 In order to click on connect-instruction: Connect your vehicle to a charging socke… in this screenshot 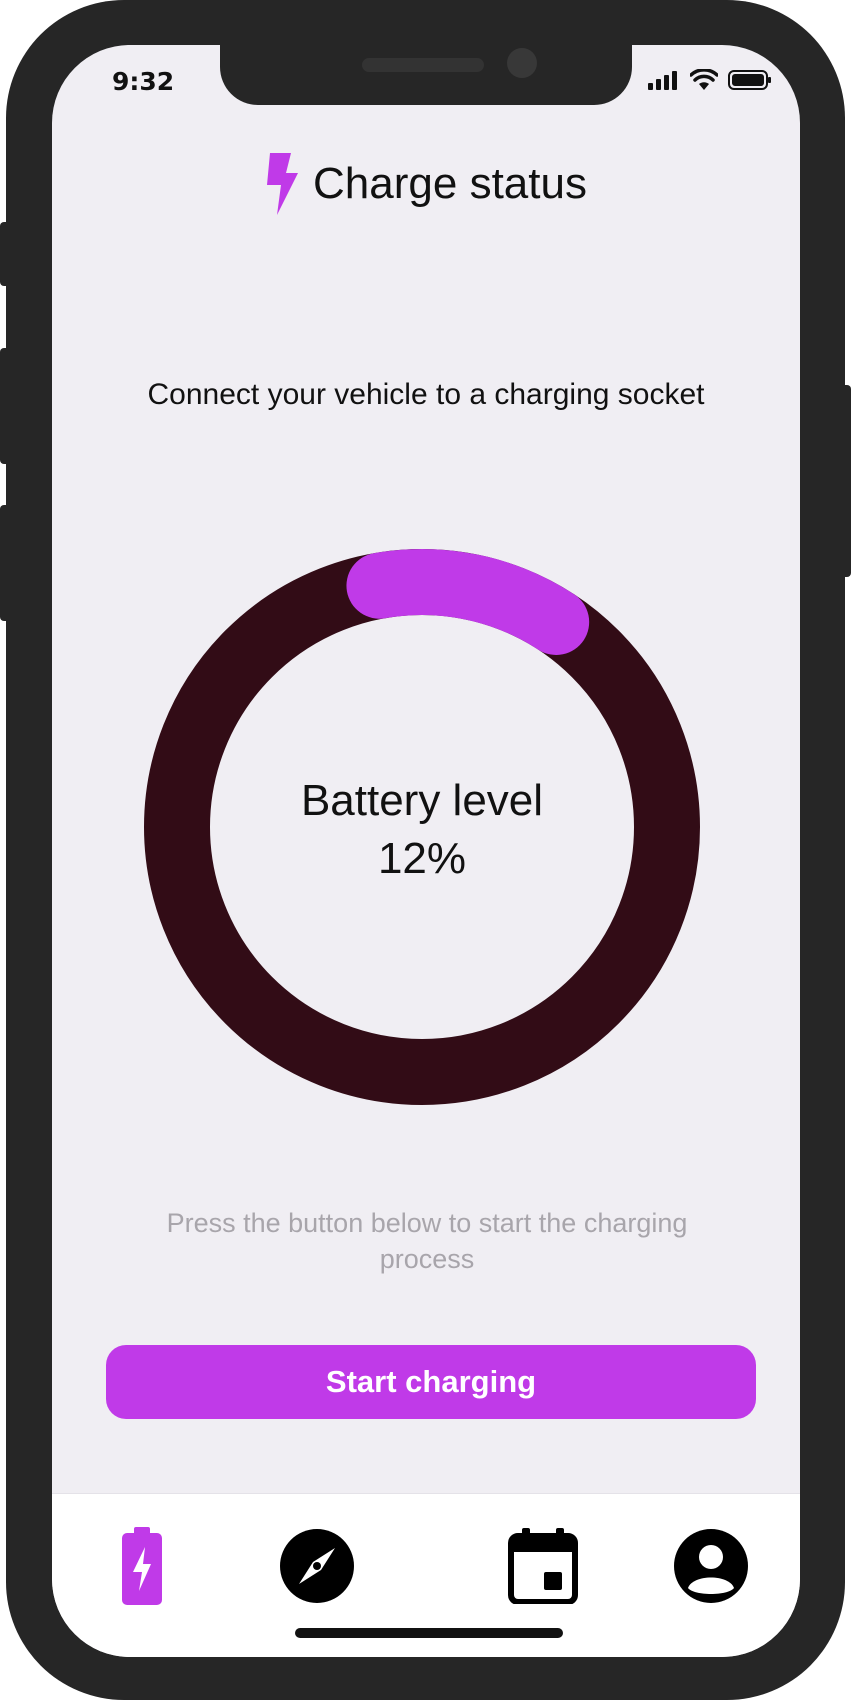, I will do `click(426, 394)`.